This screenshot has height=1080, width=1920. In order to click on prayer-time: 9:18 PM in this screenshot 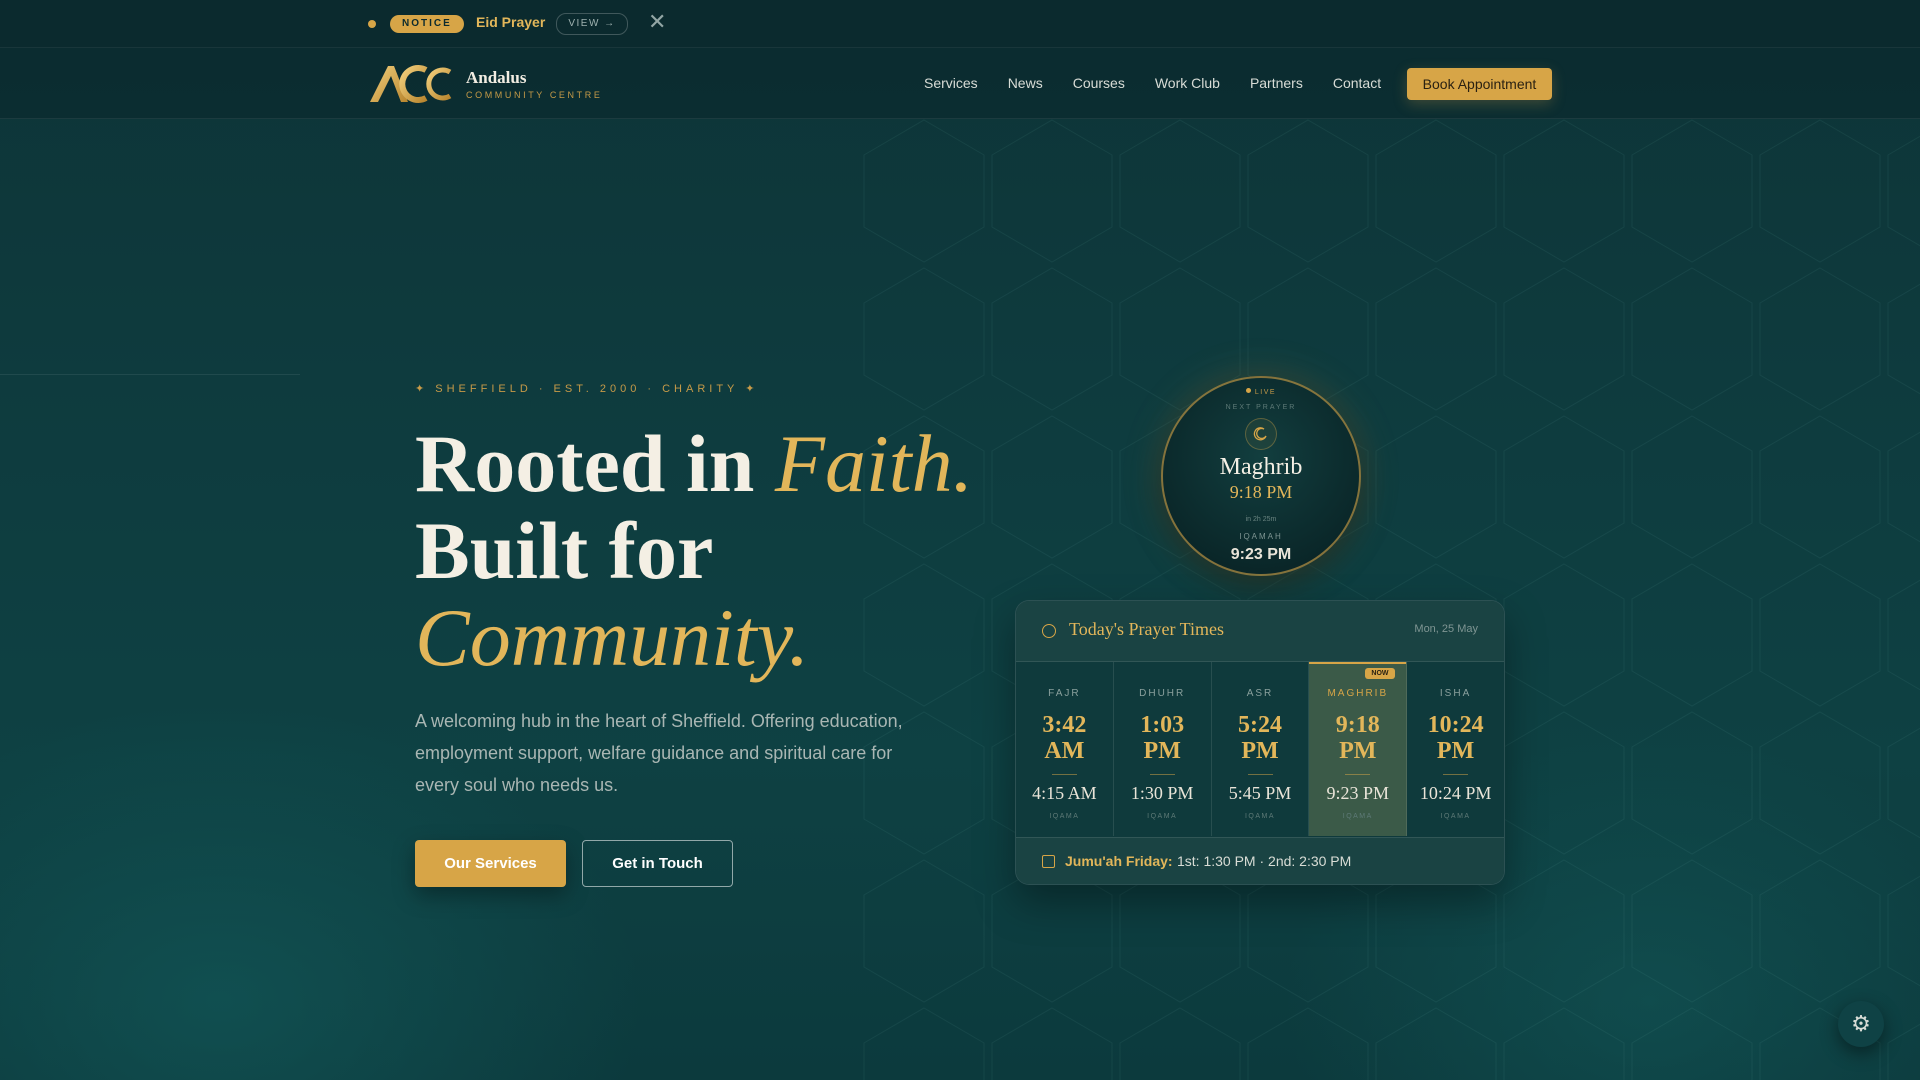, I will do `click(1357, 738)`.